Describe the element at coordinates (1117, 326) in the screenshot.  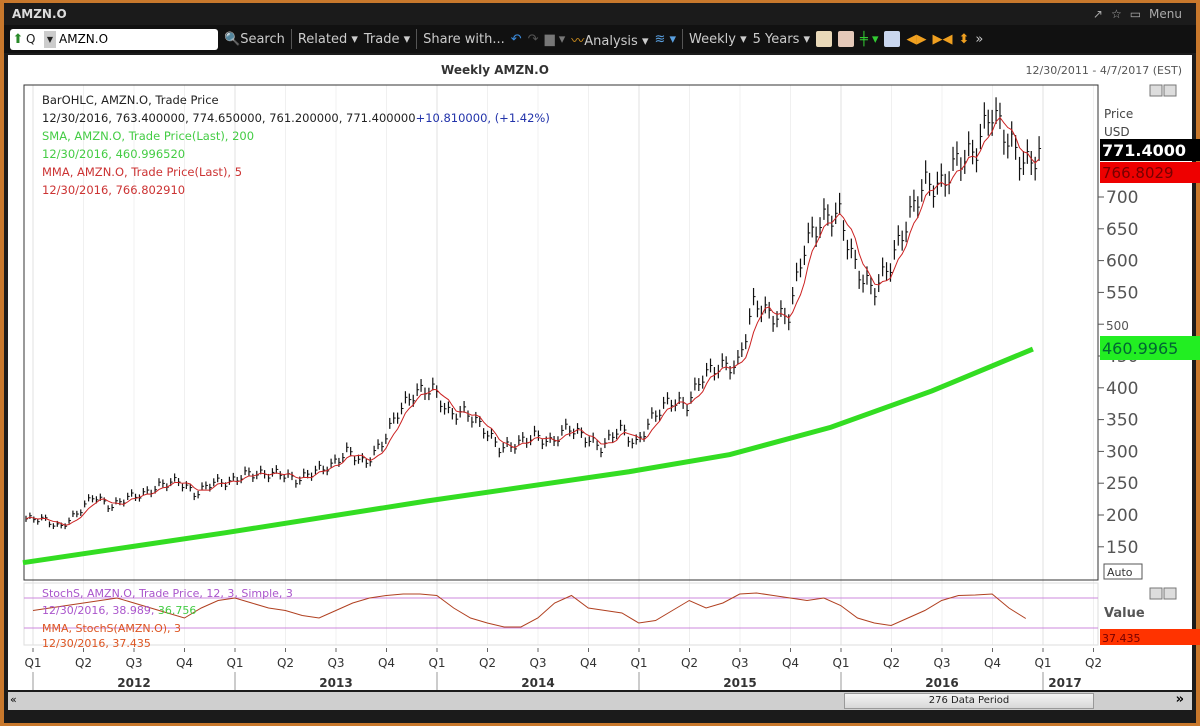
I see `y-tick-label: 500` at that location.